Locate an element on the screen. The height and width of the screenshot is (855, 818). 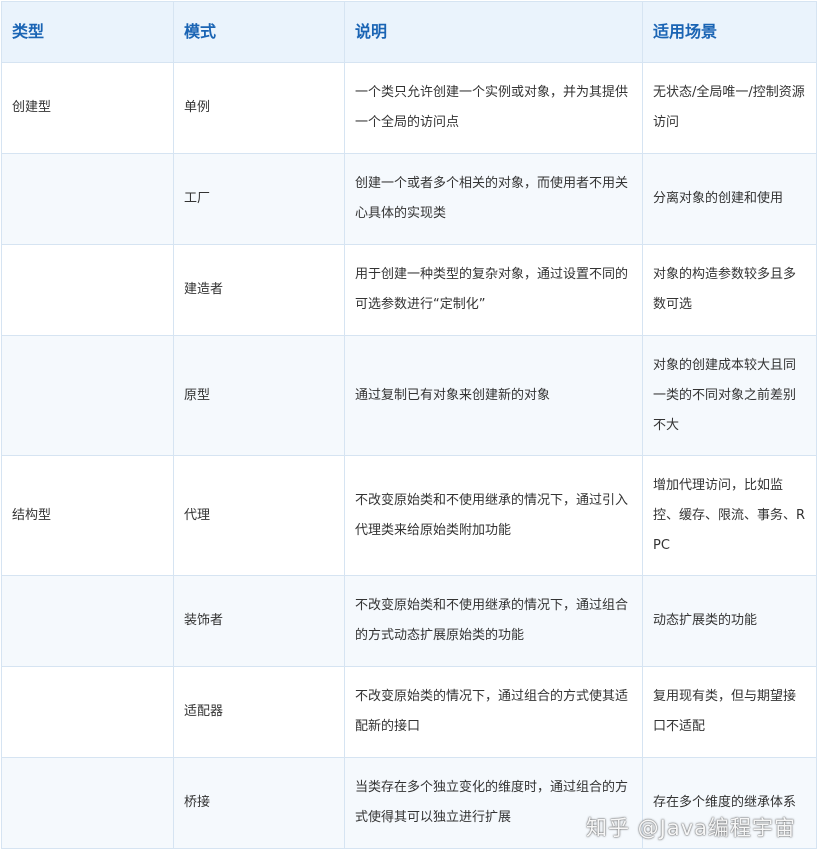
header-scenario: 适用场景 is located at coordinates (729, 32).